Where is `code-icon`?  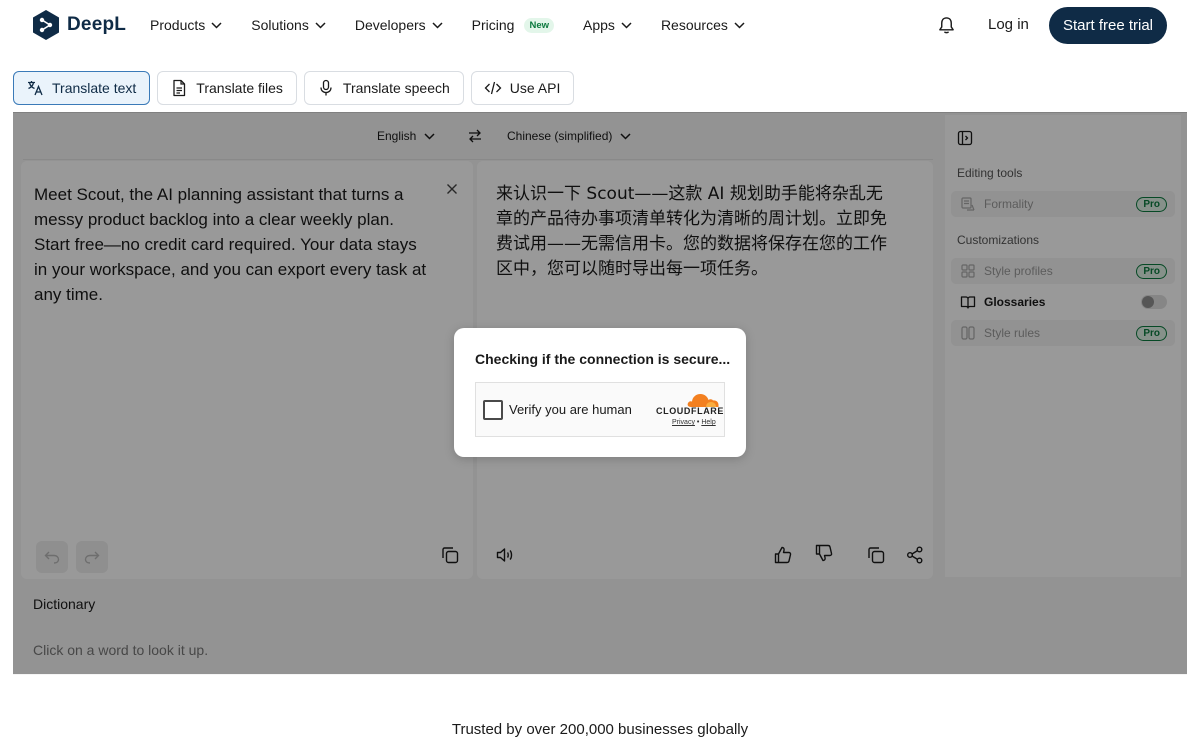
code-icon is located at coordinates (493, 88).